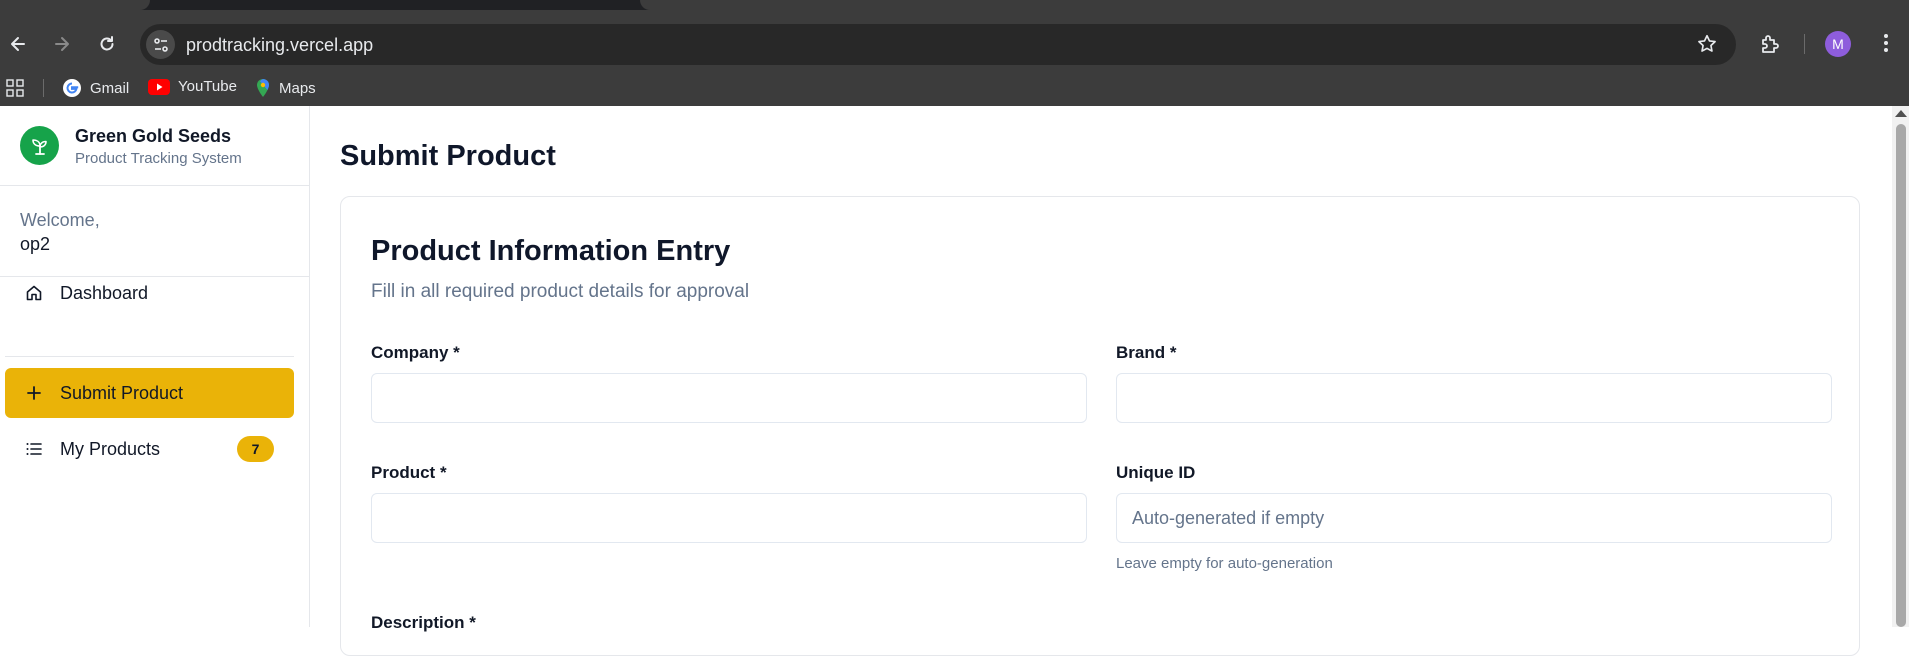  I want to click on more-vertical-icon, so click(1886, 43).